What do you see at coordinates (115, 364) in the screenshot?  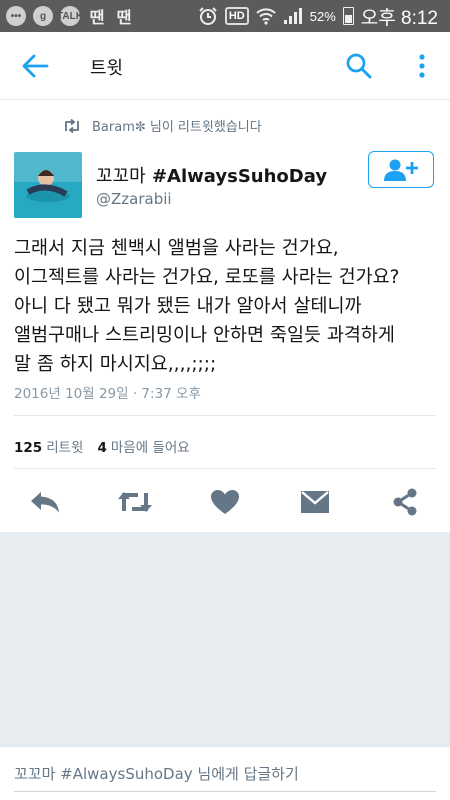 I see `tweet-text-line: 말 좀 하지 마시지요,,,,;;;;` at bounding box center [115, 364].